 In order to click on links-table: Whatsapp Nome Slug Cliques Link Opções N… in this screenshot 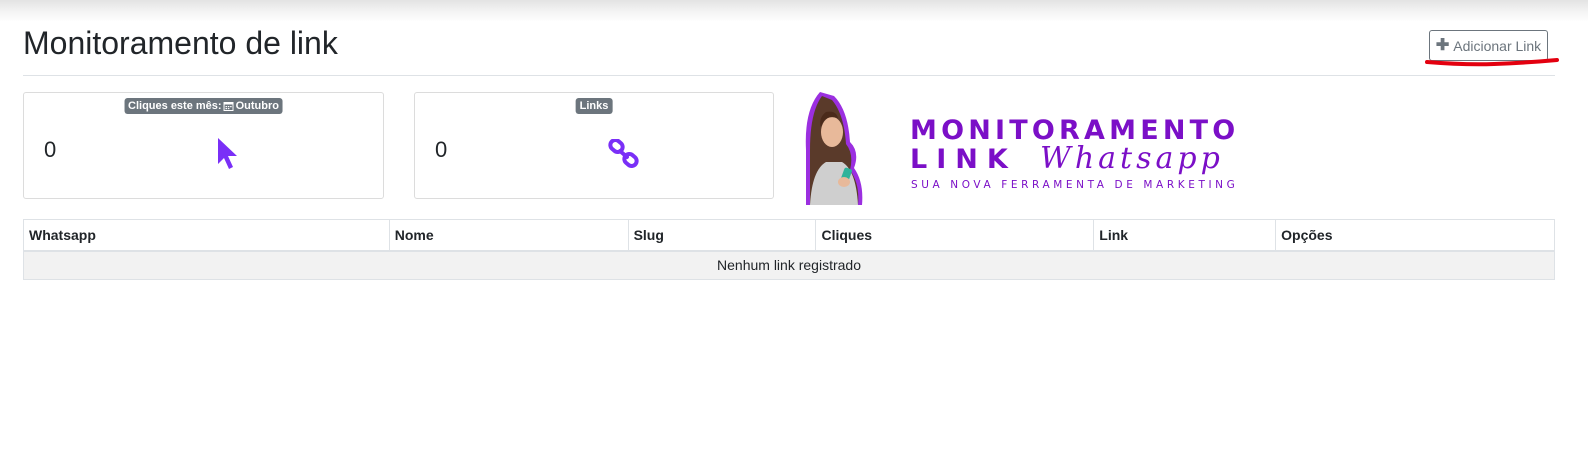, I will do `click(789, 249)`.